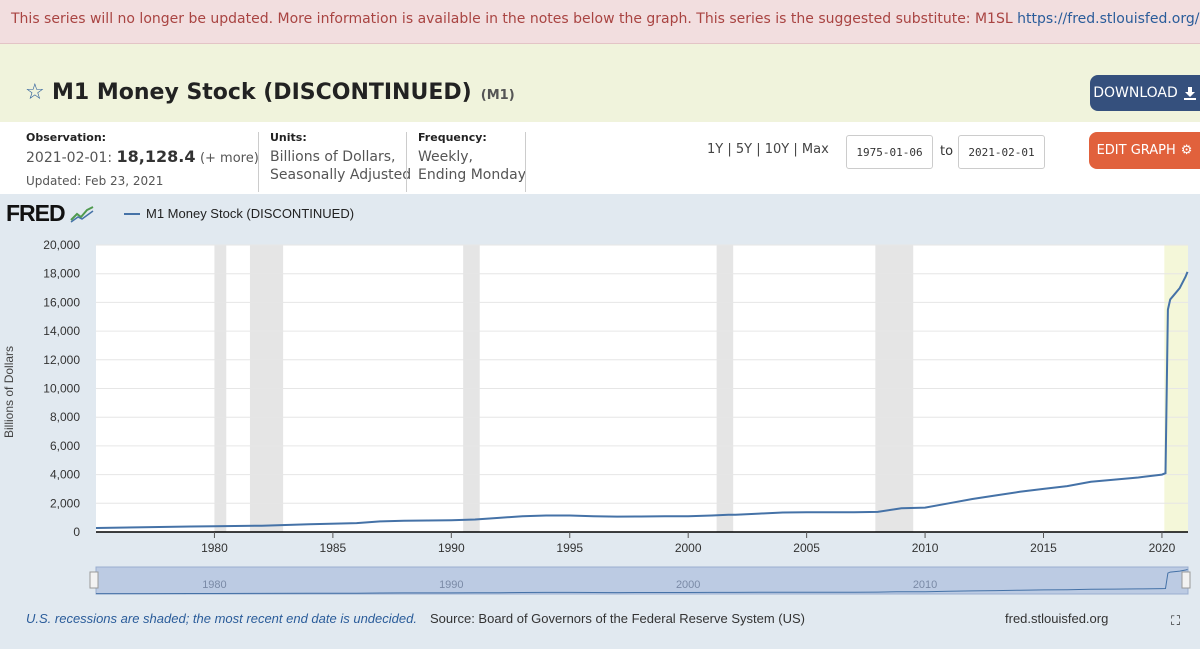  What do you see at coordinates (715, 149) in the screenshot?
I see `range-1y: 1Y` at bounding box center [715, 149].